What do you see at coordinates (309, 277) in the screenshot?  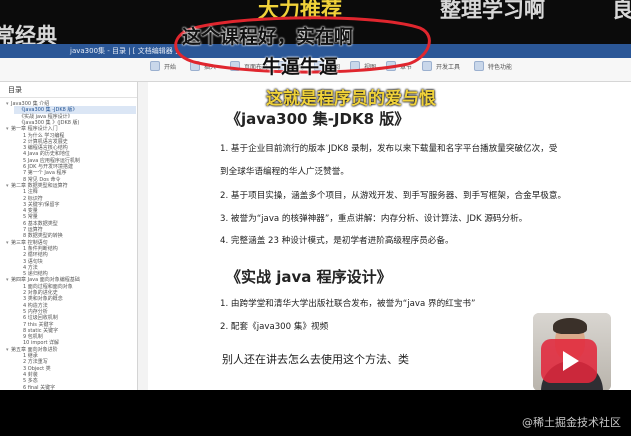 I see `doc-heading-2: 《实战 java 程序设计》` at bounding box center [309, 277].